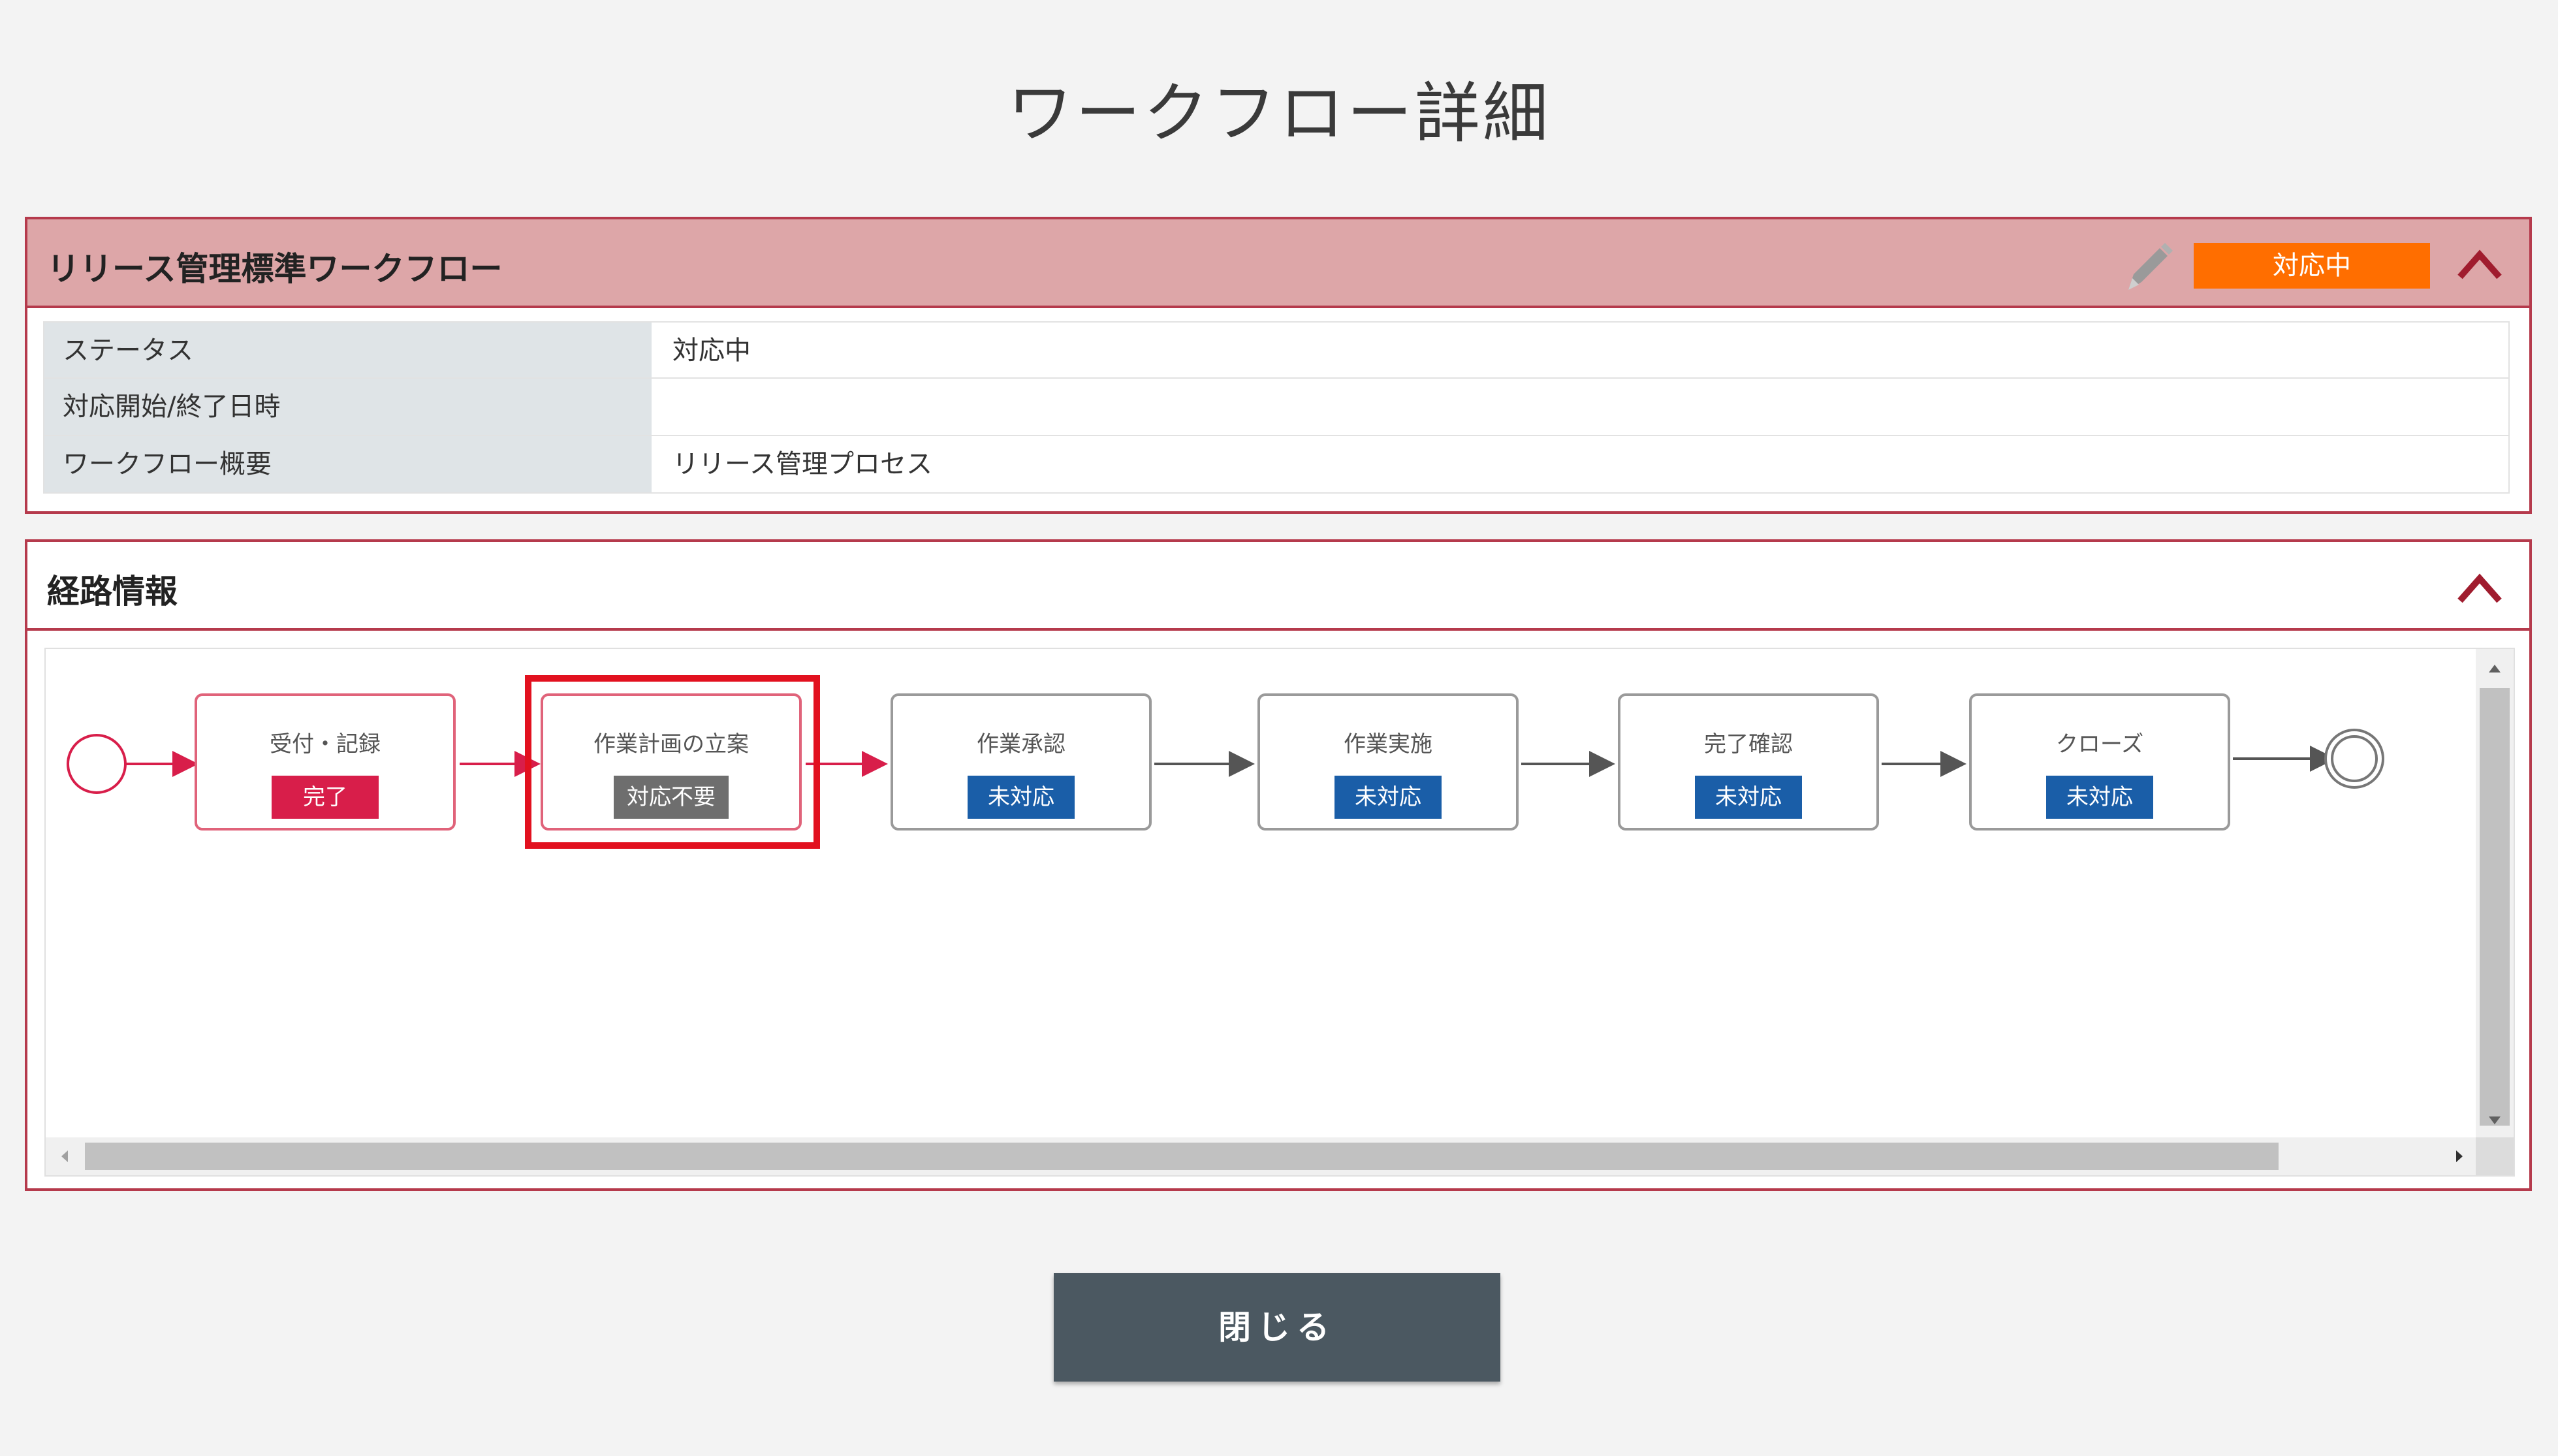  Describe the element at coordinates (2312, 266) in the screenshot. I see `status-badge: 対応中` at that location.